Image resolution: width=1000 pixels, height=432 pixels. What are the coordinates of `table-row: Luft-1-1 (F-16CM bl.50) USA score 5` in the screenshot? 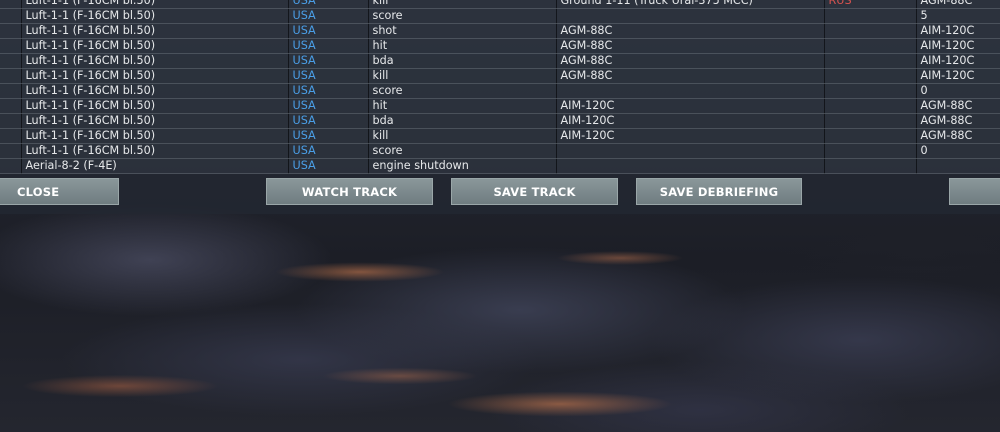 It's located at (500, 16).